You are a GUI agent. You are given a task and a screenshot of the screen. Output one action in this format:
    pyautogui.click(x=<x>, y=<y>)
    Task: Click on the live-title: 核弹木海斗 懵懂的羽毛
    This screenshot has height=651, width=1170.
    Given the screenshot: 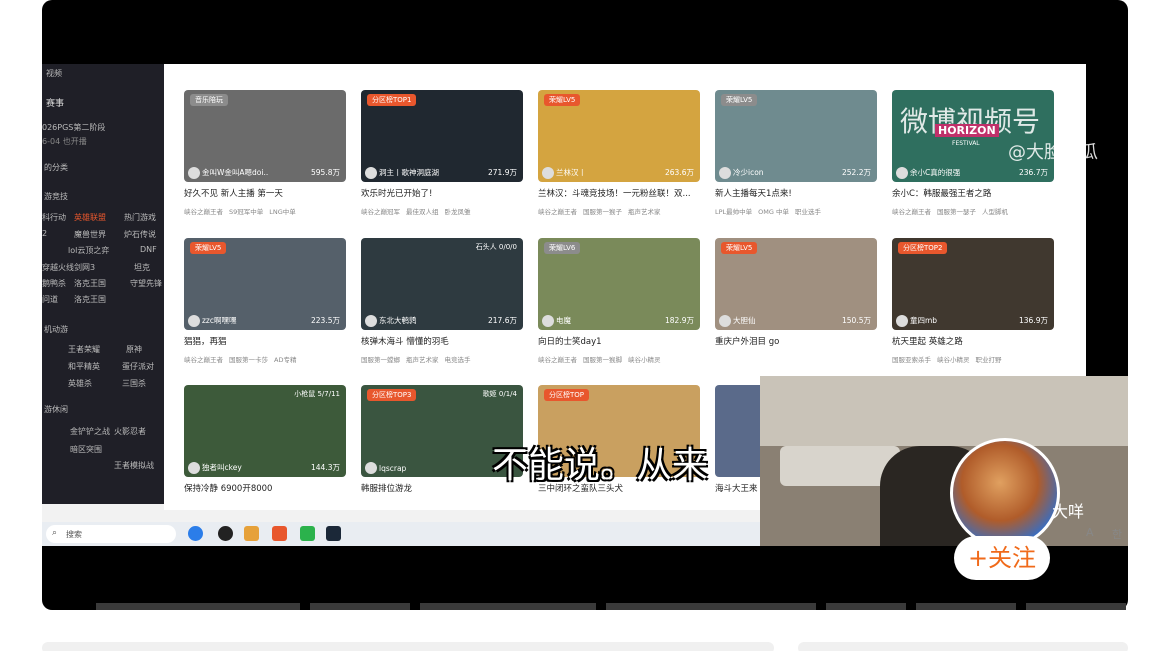 What is the action you would take?
    pyautogui.click(x=442, y=341)
    